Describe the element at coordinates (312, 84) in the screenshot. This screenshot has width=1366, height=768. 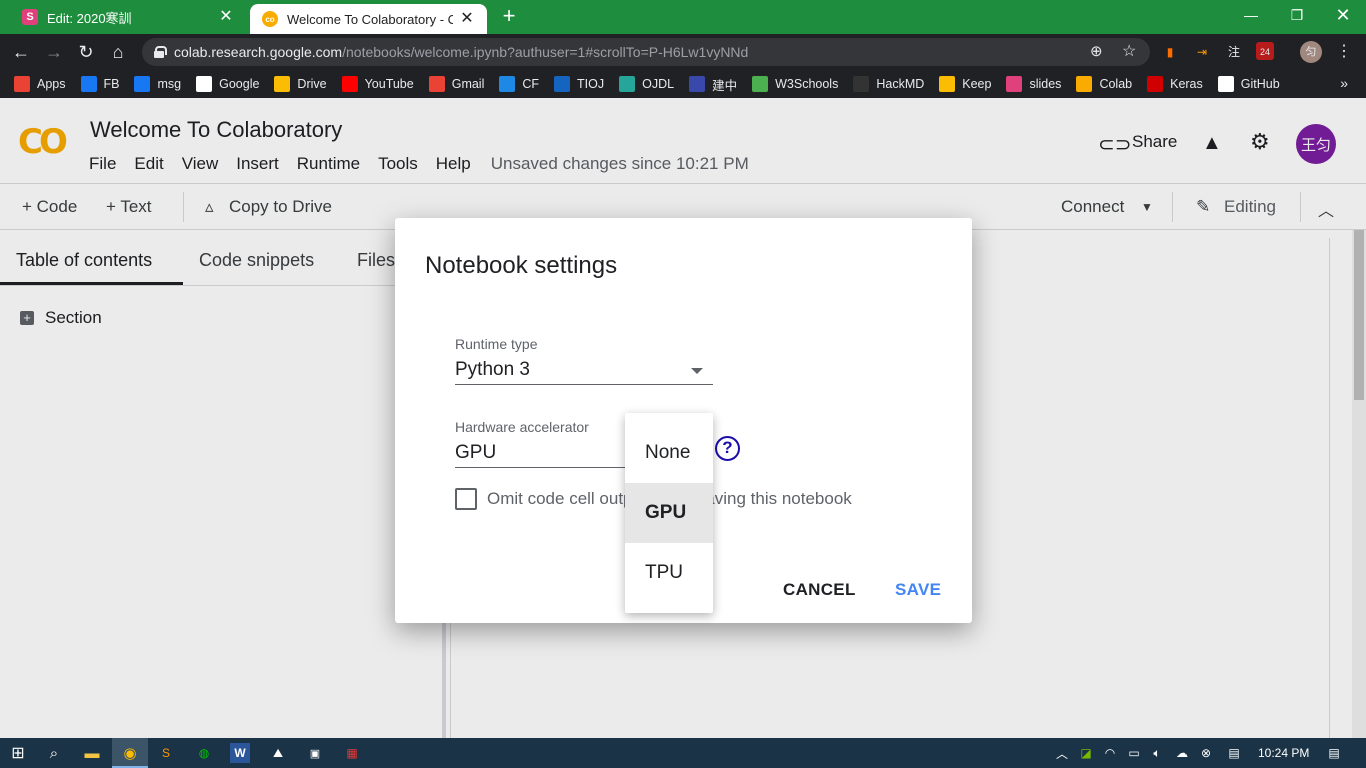
I see `bookmark-label: Drive` at that location.